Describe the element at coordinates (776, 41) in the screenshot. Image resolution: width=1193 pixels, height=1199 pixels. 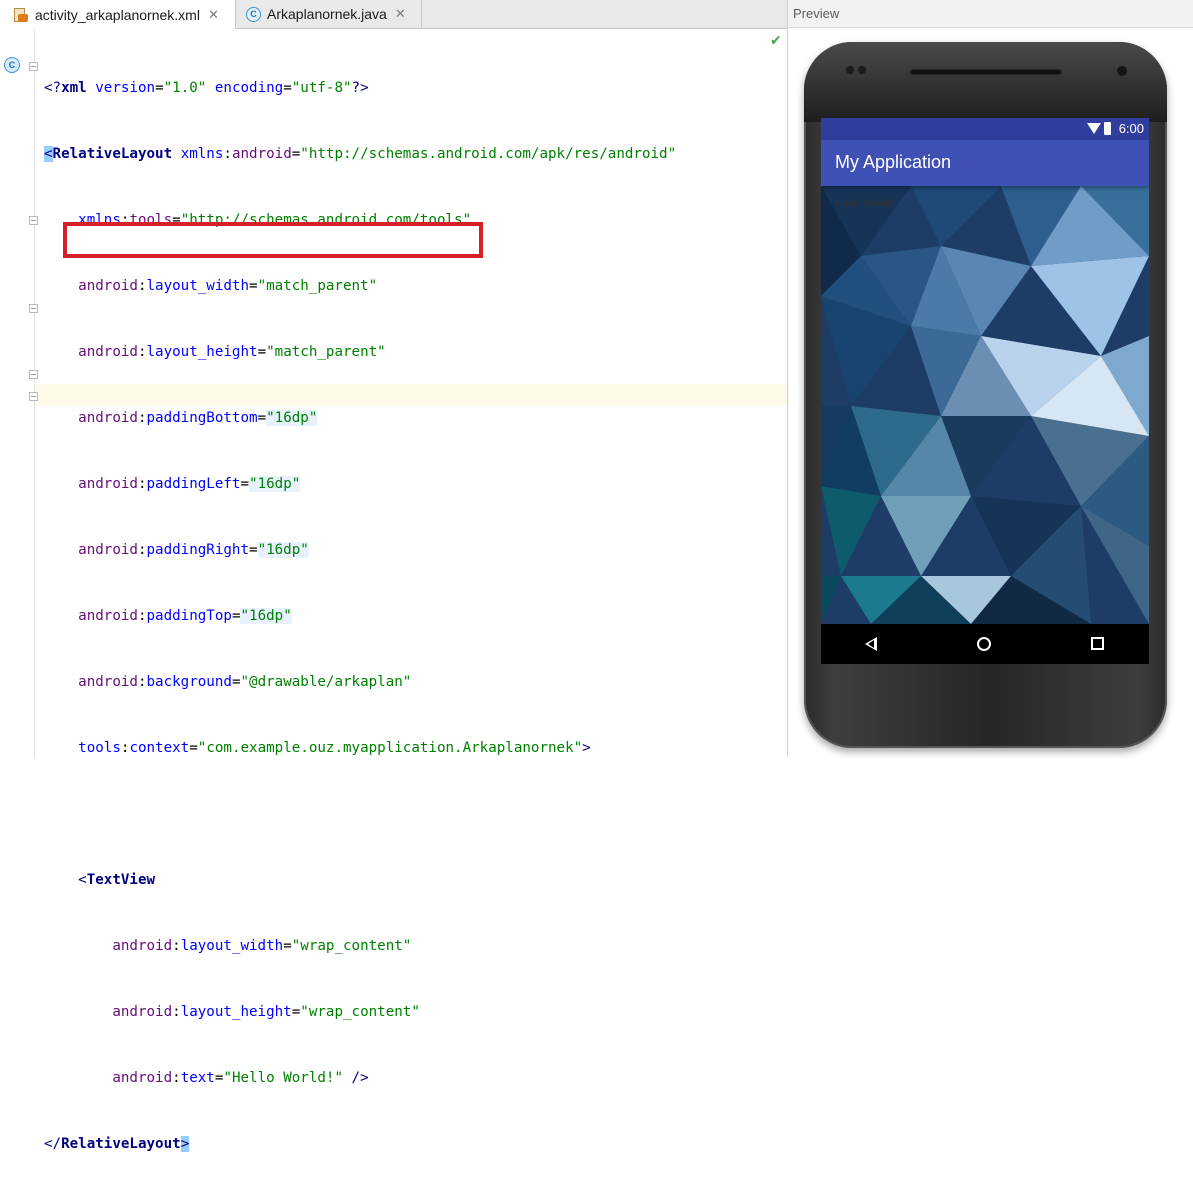
I see `inspection-ok-icon: ✔` at that location.